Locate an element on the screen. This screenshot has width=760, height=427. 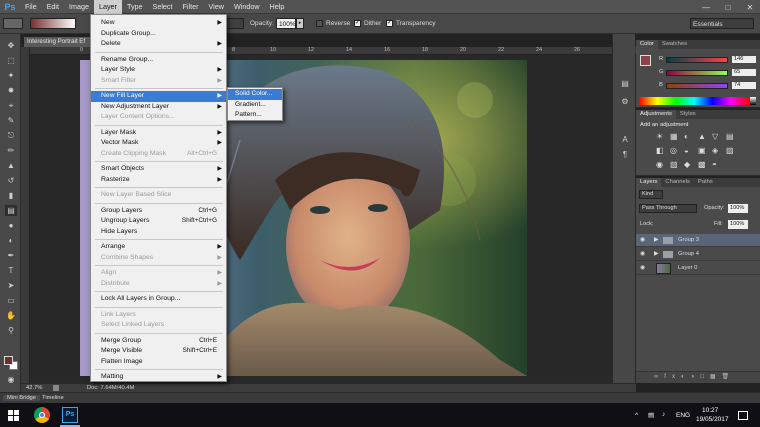
character-panel-icon: A is located at coordinates (625, 139).